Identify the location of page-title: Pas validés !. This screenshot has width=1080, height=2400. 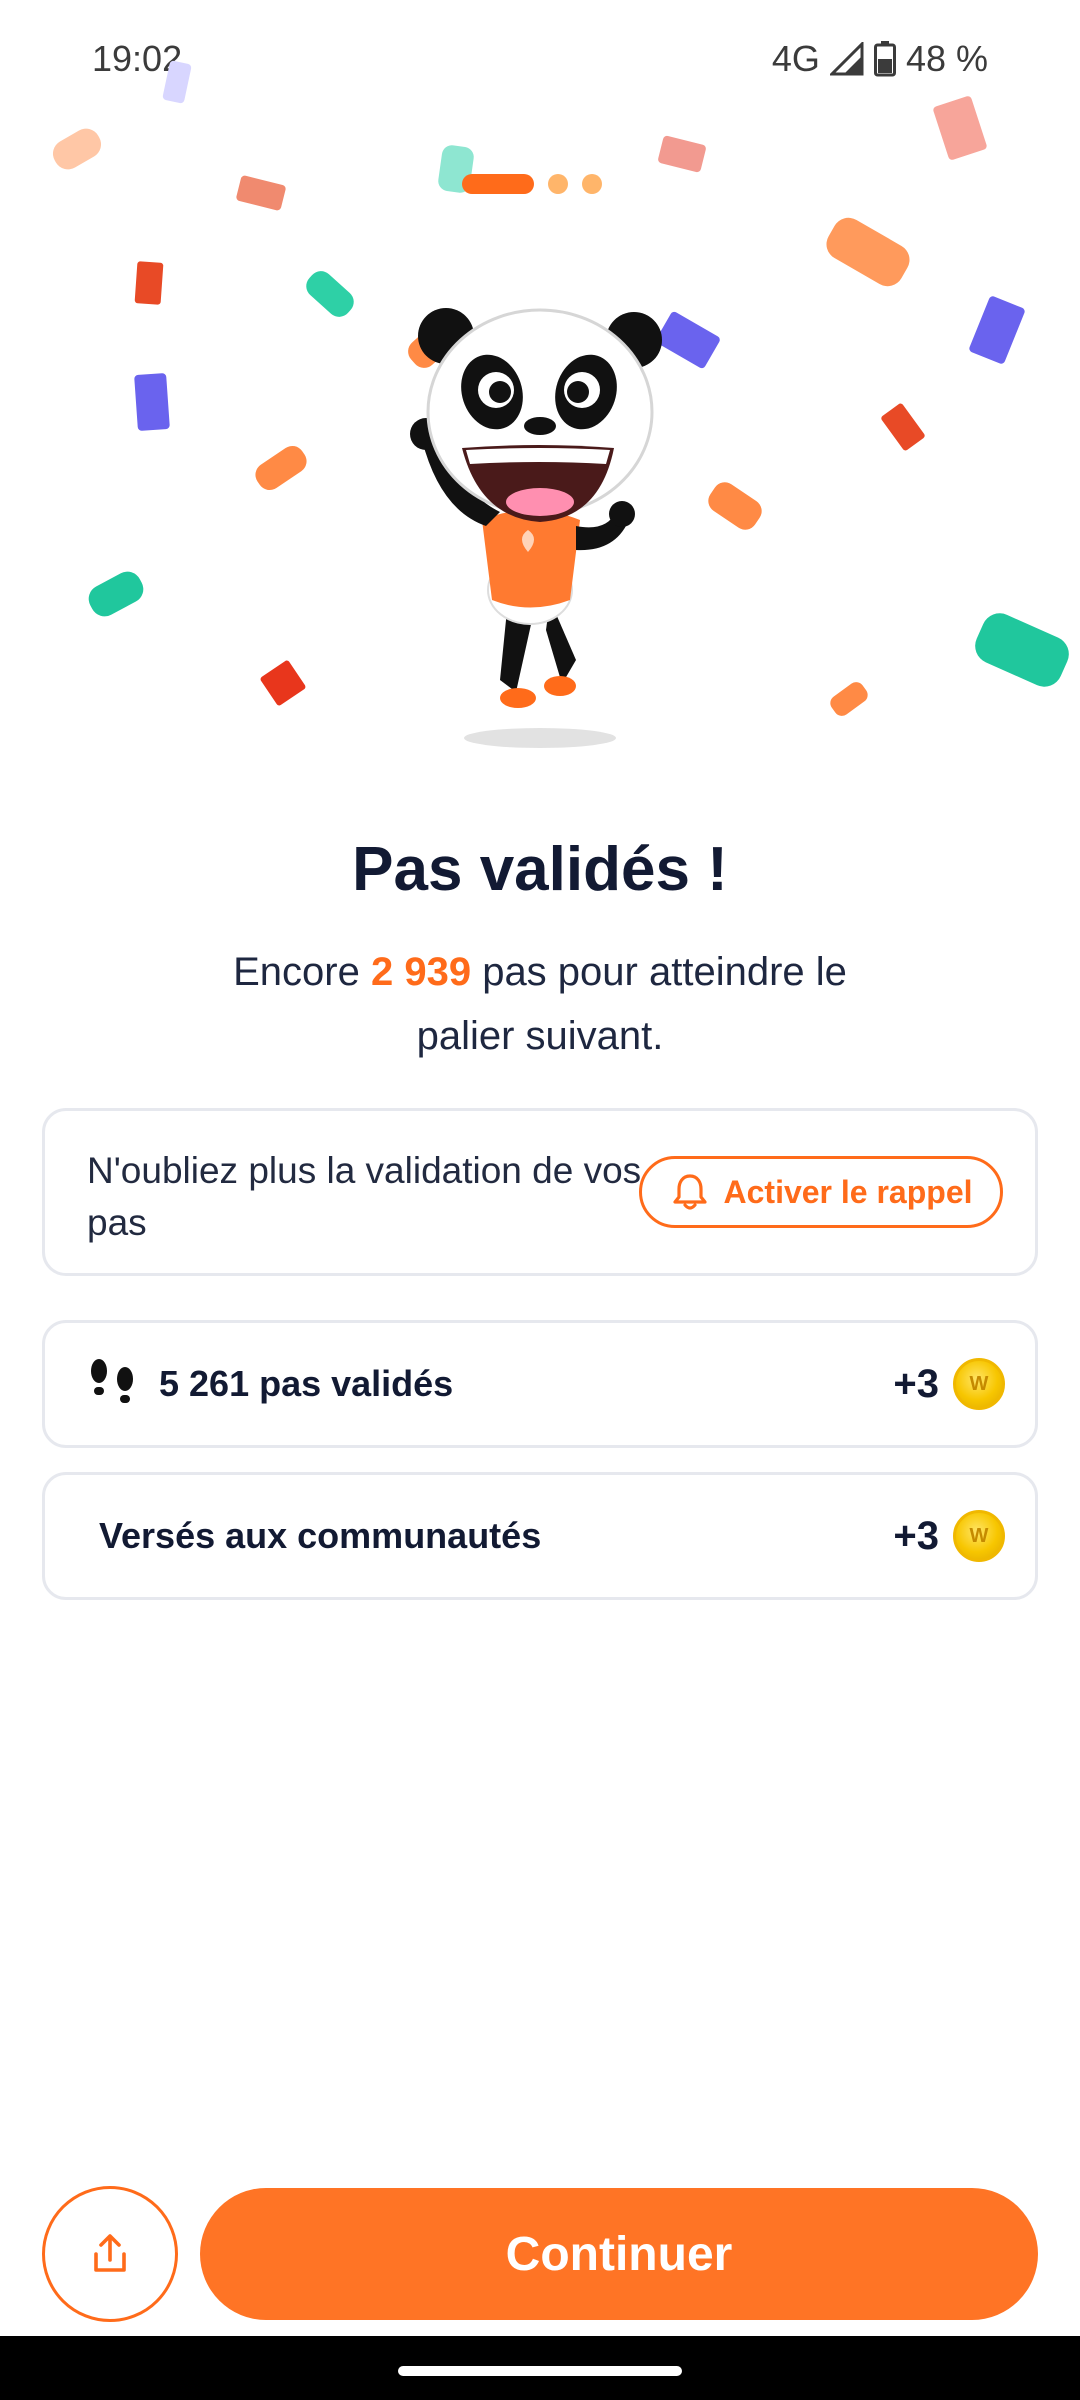
(540, 869).